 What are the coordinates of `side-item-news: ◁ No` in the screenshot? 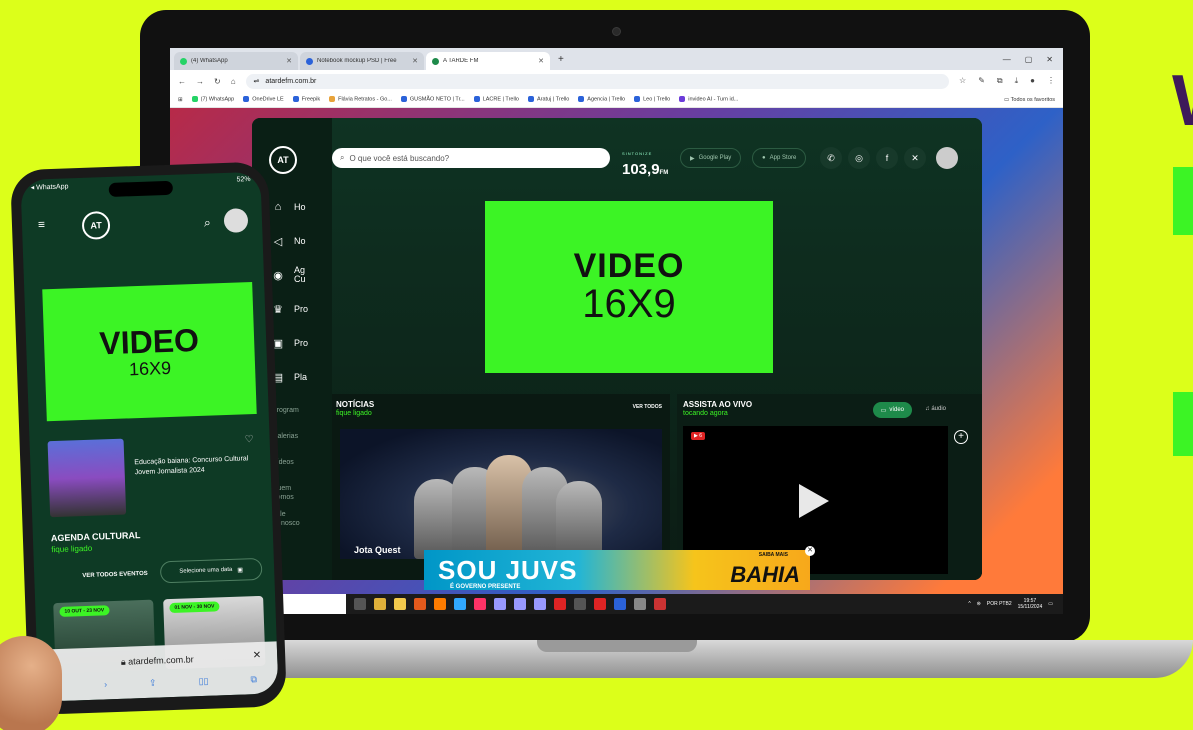 It's located at (290, 241).